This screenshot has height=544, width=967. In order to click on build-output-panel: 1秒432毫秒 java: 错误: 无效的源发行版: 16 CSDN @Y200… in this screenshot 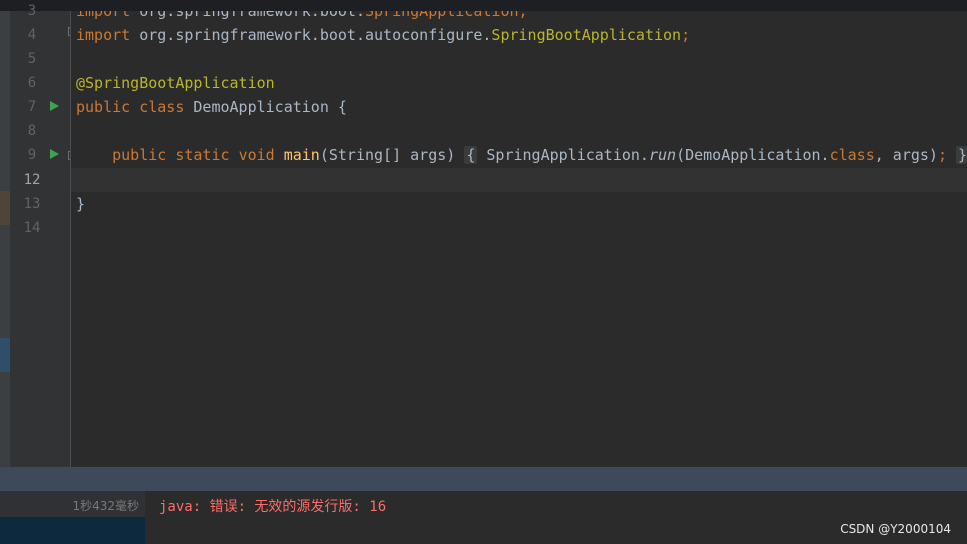, I will do `click(483, 517)`.